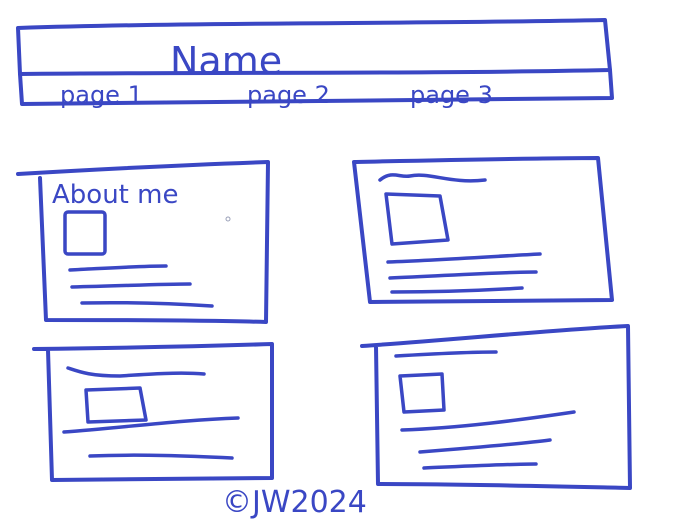 This screenshot has width=696, height=525. Describe the element at coordinates (226, 61) in the screenshot. I see `site-title: Name` at that location.